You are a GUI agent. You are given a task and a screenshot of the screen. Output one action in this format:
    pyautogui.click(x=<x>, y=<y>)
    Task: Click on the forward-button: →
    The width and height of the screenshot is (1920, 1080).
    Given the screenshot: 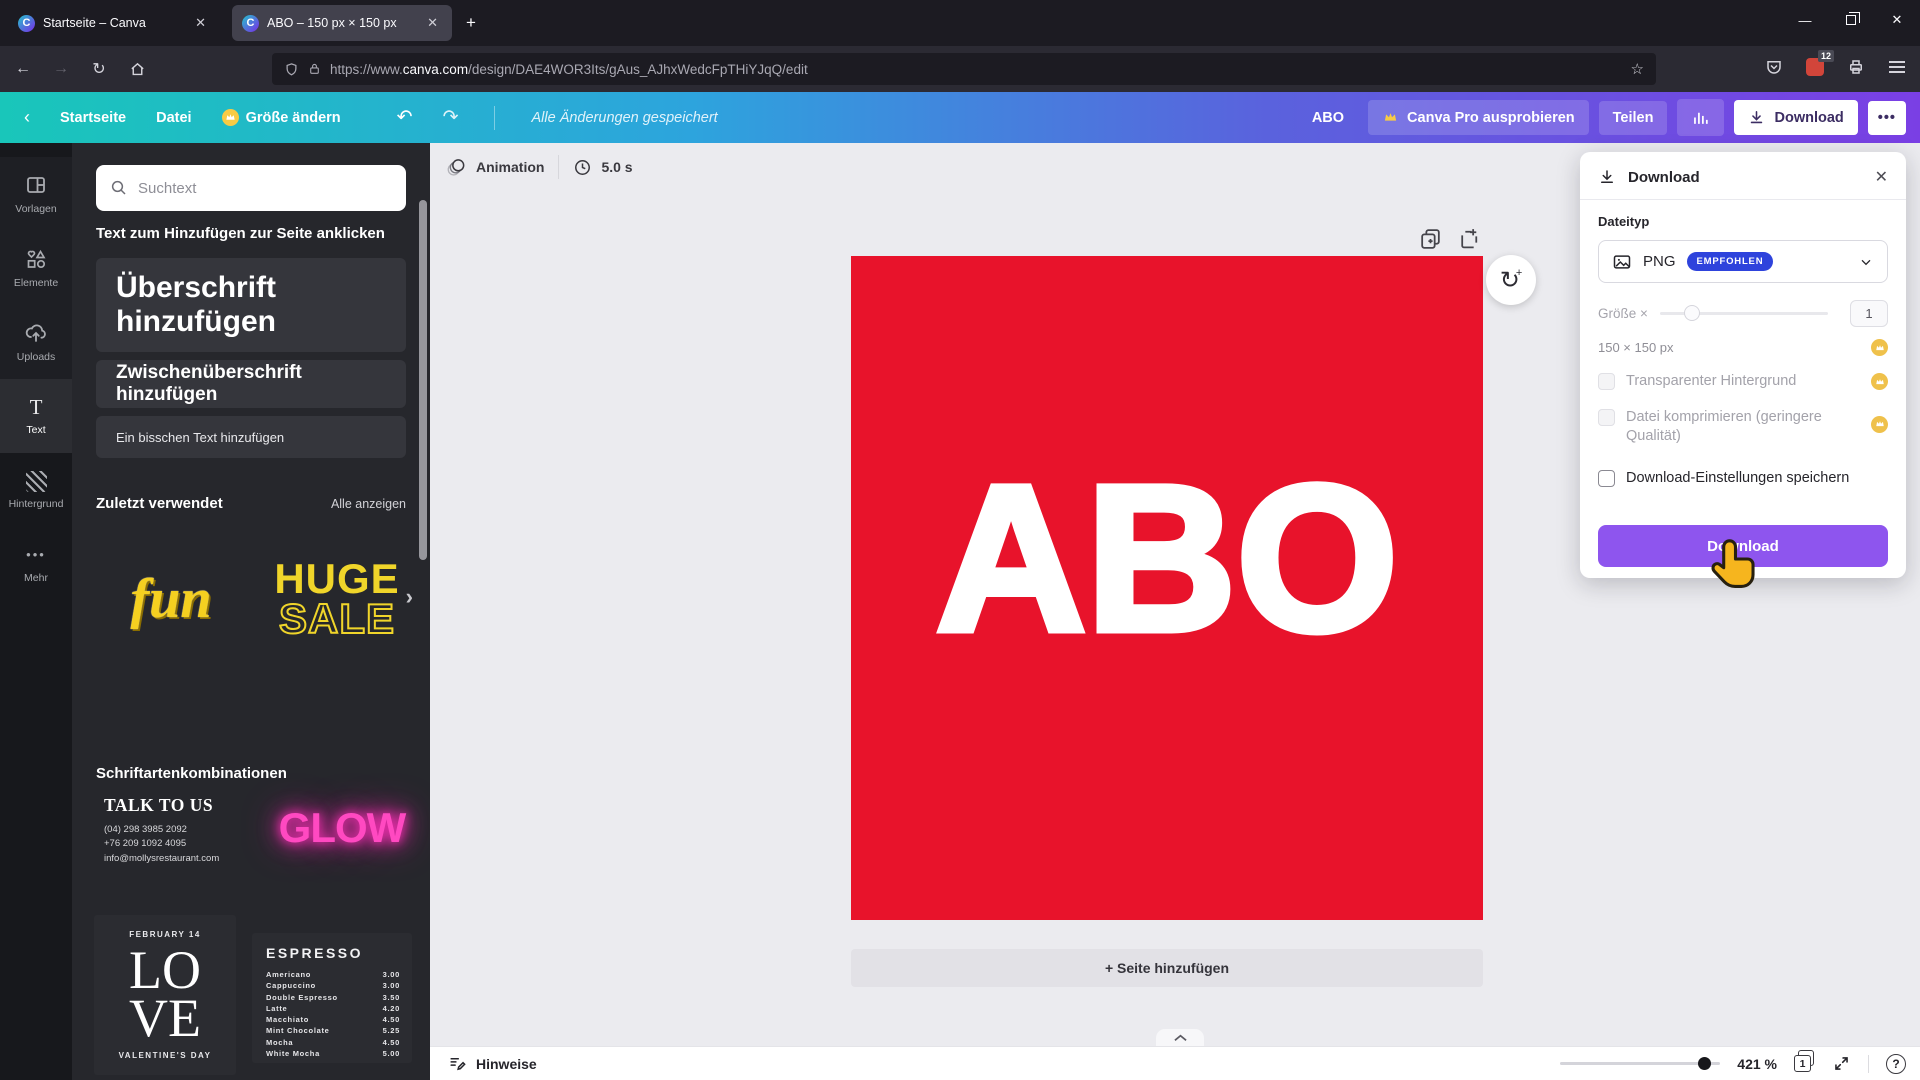 What is the action you would take?
    pyautogui.click(x=61, y=69)
    